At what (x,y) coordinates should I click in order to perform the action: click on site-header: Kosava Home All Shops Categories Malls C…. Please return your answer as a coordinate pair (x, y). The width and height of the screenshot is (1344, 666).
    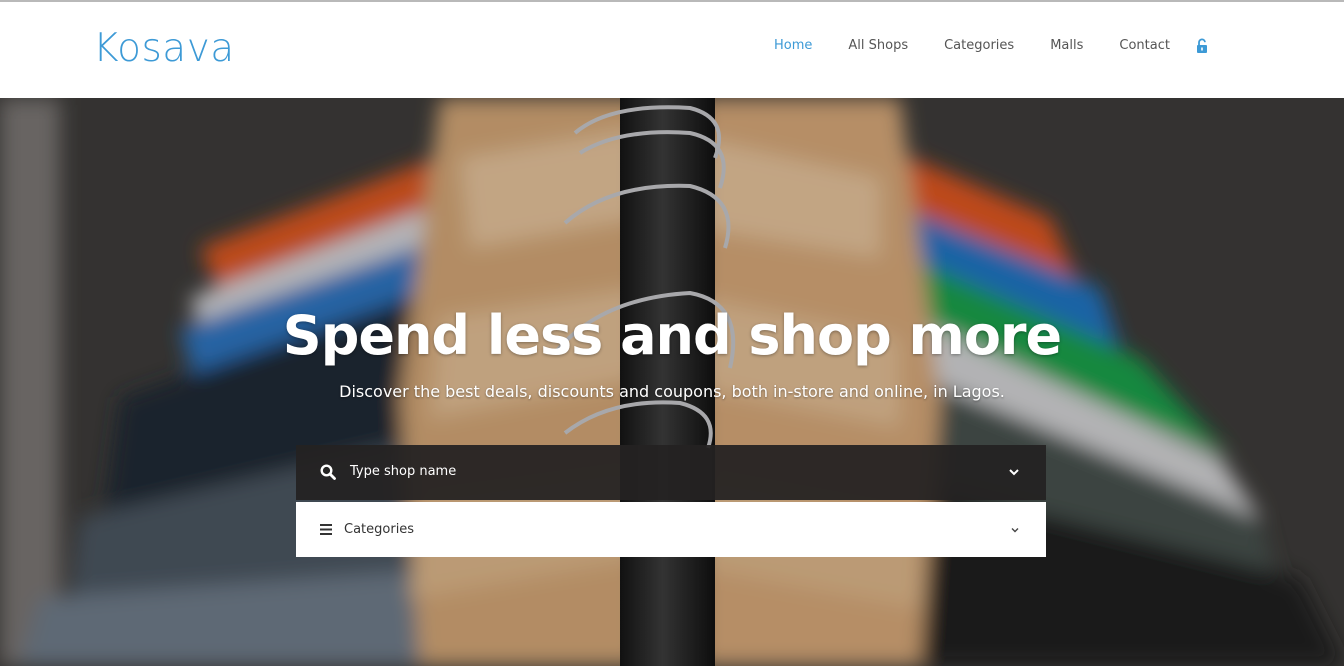
    Looking at the image, I should click on (672, 50).